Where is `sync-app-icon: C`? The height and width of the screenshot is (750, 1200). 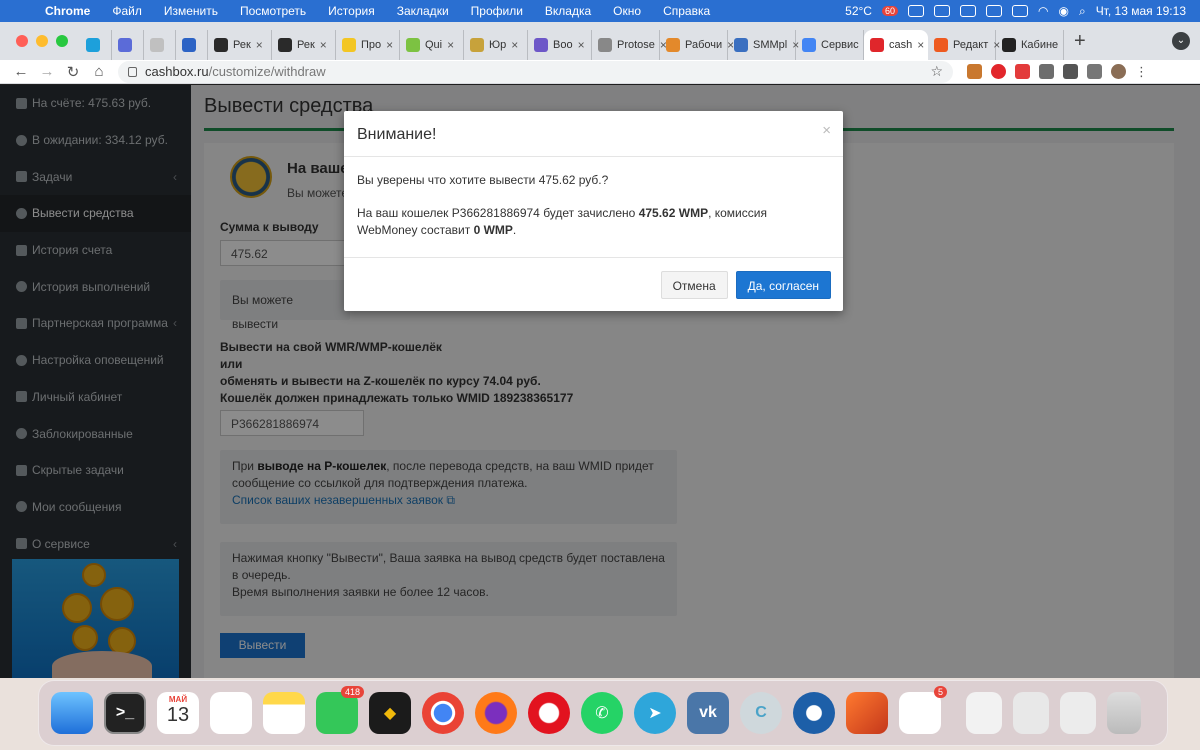 sync-app-icon: C is located at coordinates (761, 713).